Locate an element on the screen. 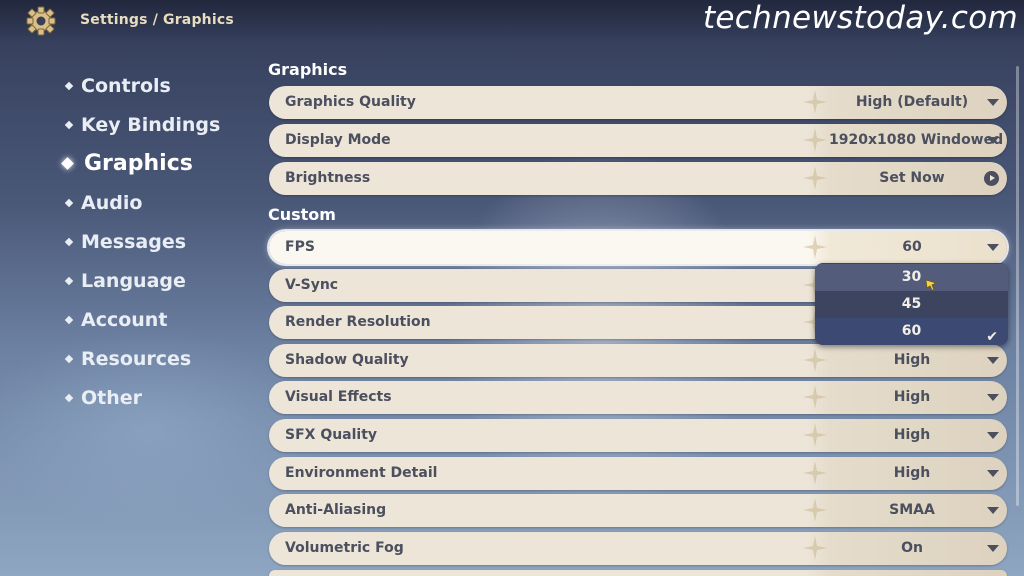  setting-value: On is located at coordinates (912, 548).